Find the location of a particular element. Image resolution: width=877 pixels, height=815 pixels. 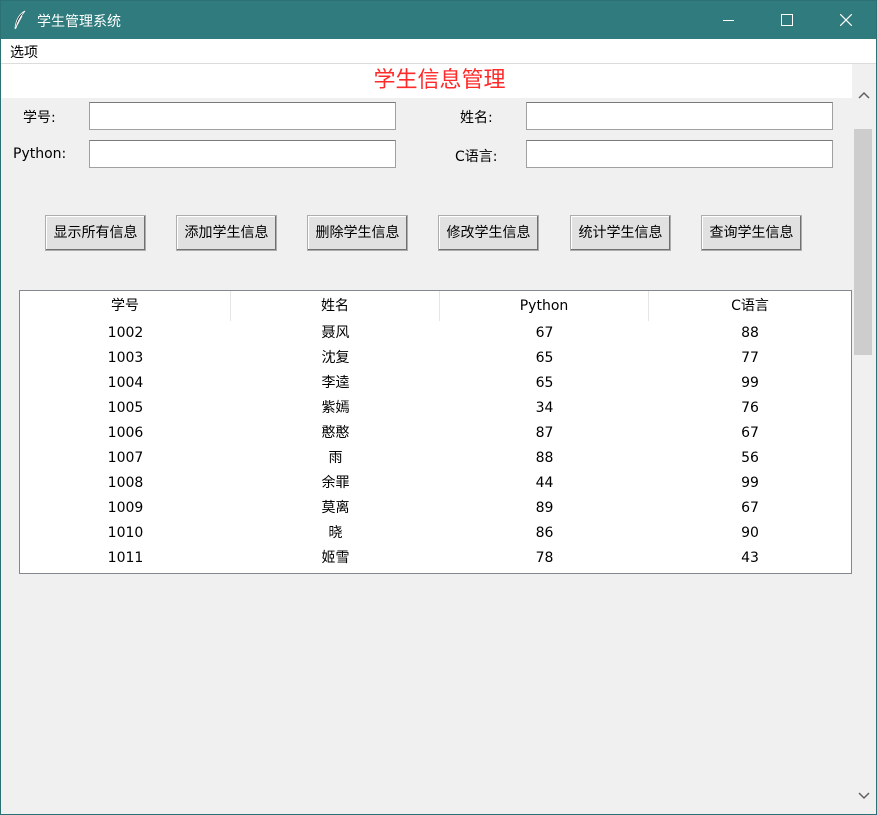

scroll-down-arrow-icon is located at coordinates (864, 795).